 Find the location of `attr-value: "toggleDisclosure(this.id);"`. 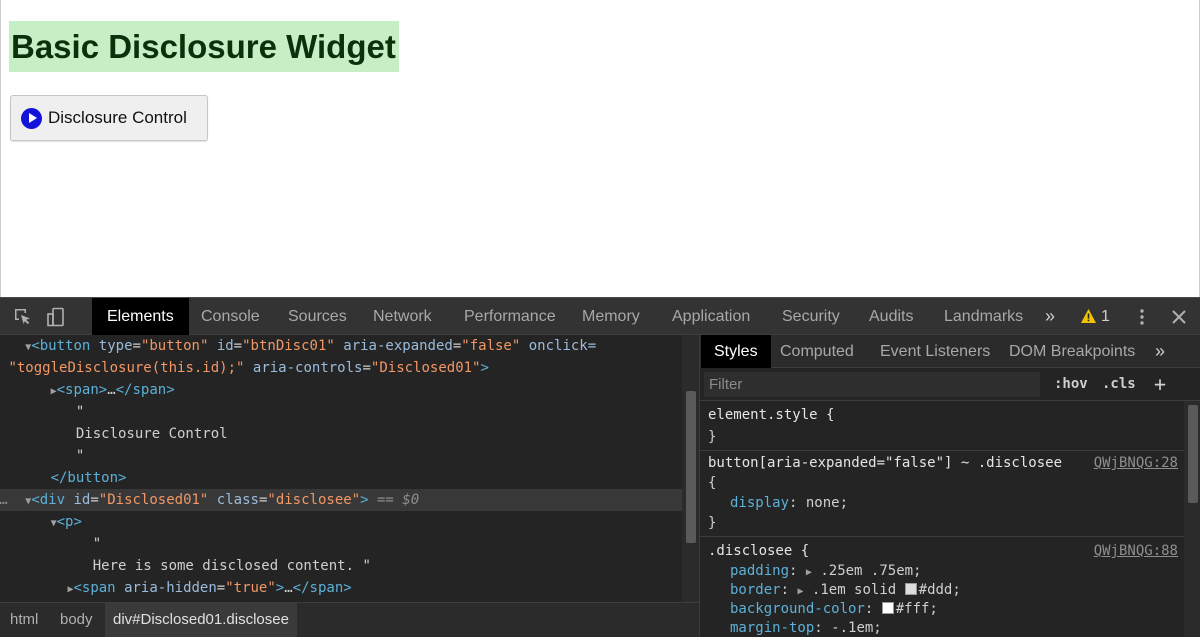

attr-value: "toggleDisclosure(this.id);" is located at coordinates (126, 368).